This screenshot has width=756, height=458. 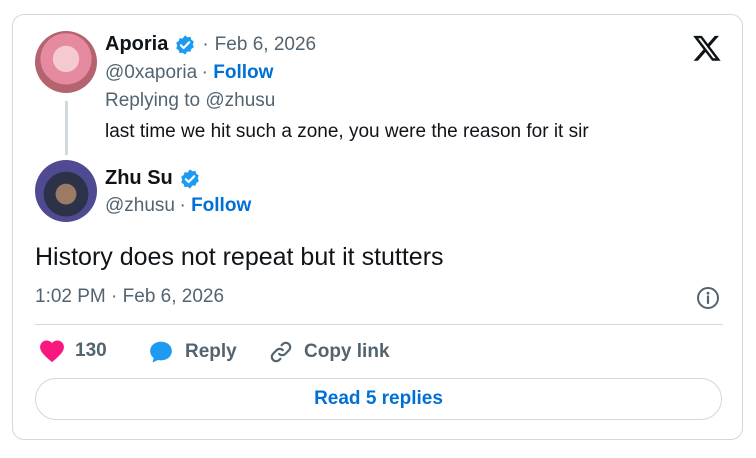 I want to click on avatar-zhu-su, so click(x=66, y=191).